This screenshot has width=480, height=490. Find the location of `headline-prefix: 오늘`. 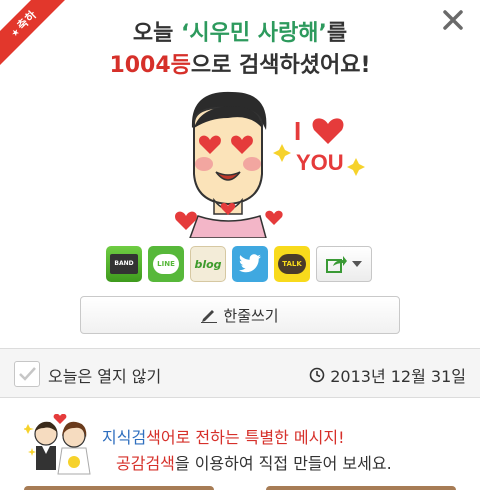

headline-prefix: 오늘 is located at coordinates (157, 33).